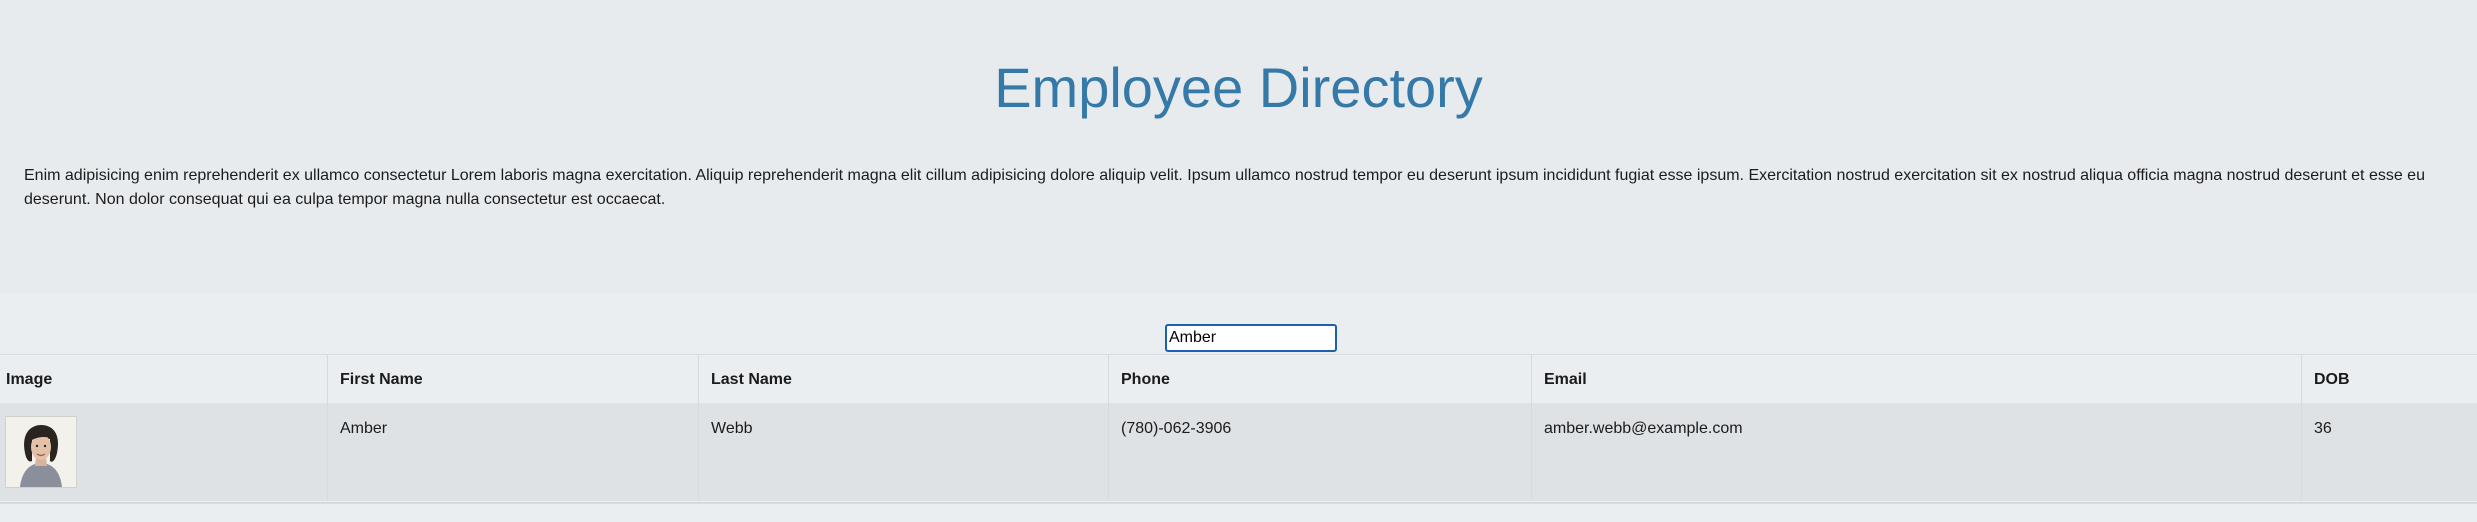 This screenshot has width=2477, height=522. Describe the element at coordinates (1320, 379) in the screenshot. I see `column-header-phone: Phone` at that location.